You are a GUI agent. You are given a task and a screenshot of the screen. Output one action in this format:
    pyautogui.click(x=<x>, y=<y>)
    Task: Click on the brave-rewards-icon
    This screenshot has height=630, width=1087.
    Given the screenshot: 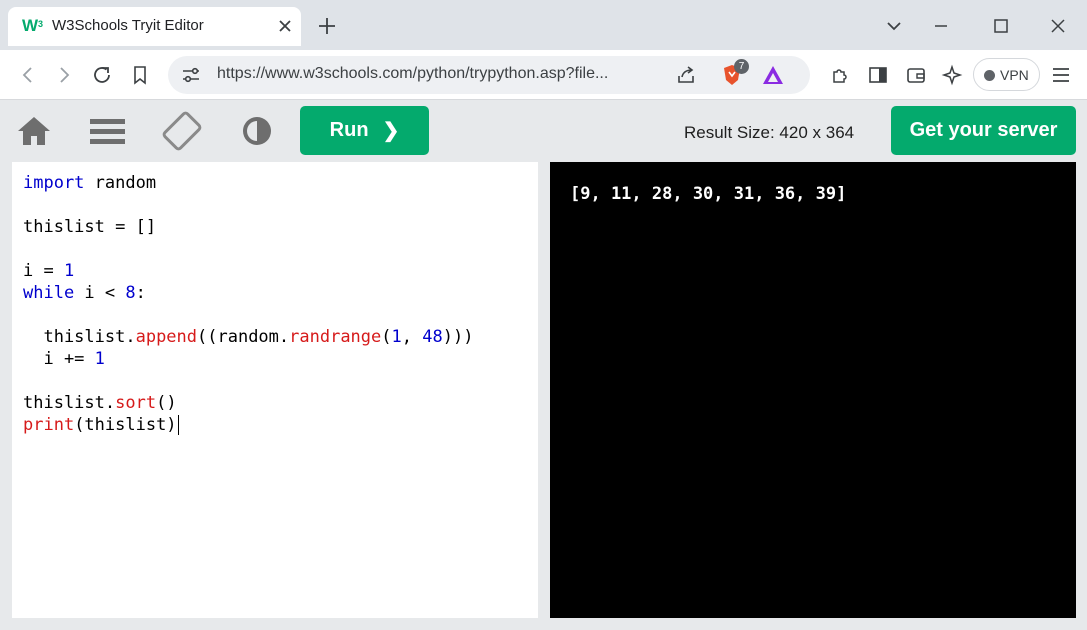 What is the action you would take?
    pyautogui.click(x=773, y=75)
    